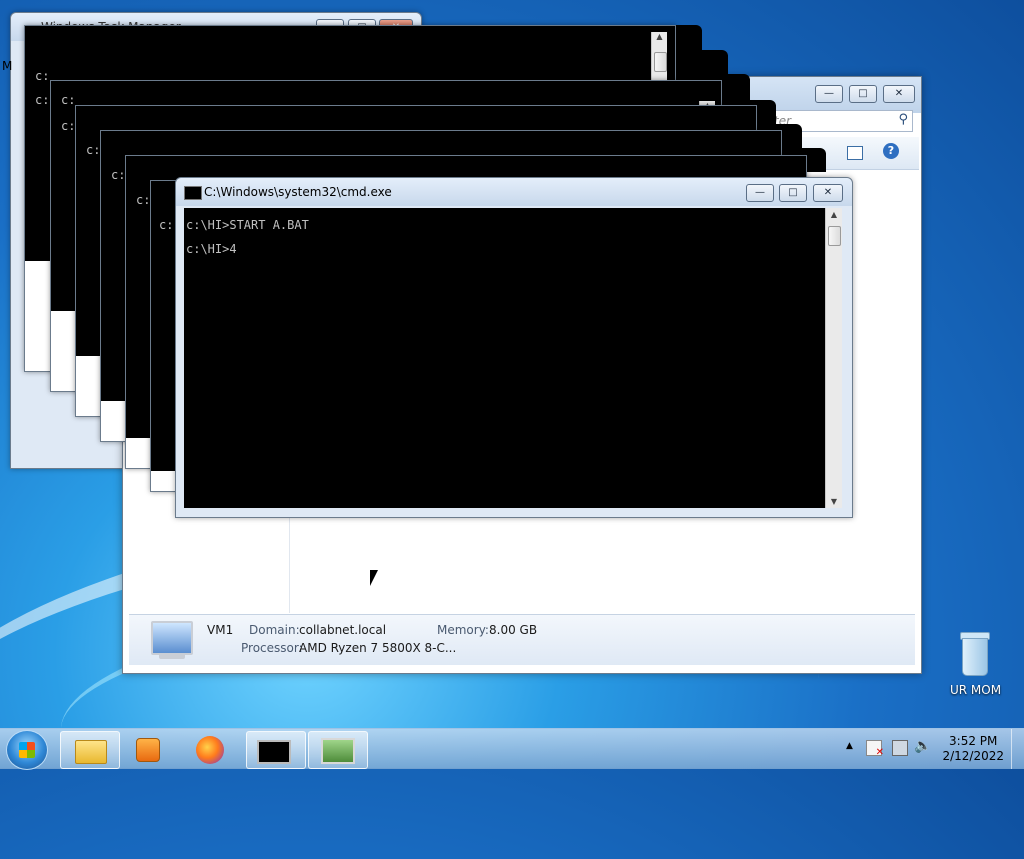 This screenshot has height=859, width=1024. Describe the element at coordinates (834, 236) in the screenshot. I see `scroll-thumb` at that location.